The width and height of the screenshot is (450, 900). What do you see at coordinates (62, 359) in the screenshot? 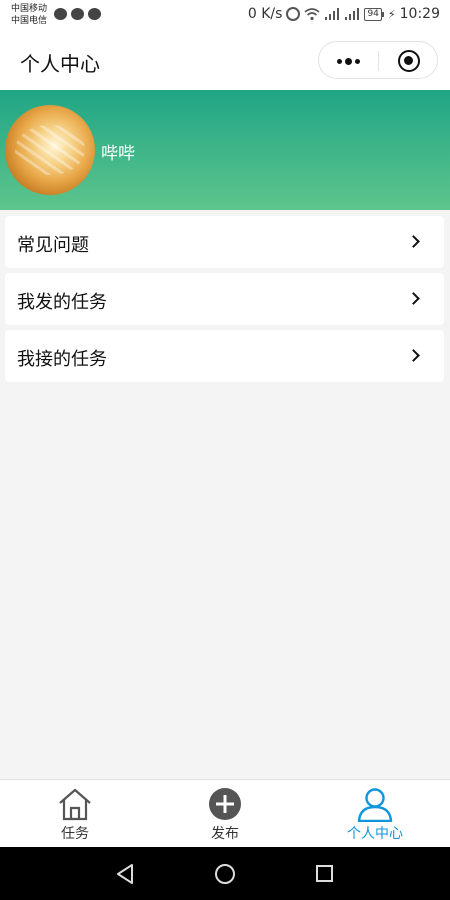
I see `menu-item-label: 我接的任务` at bounding box center [62, 359].